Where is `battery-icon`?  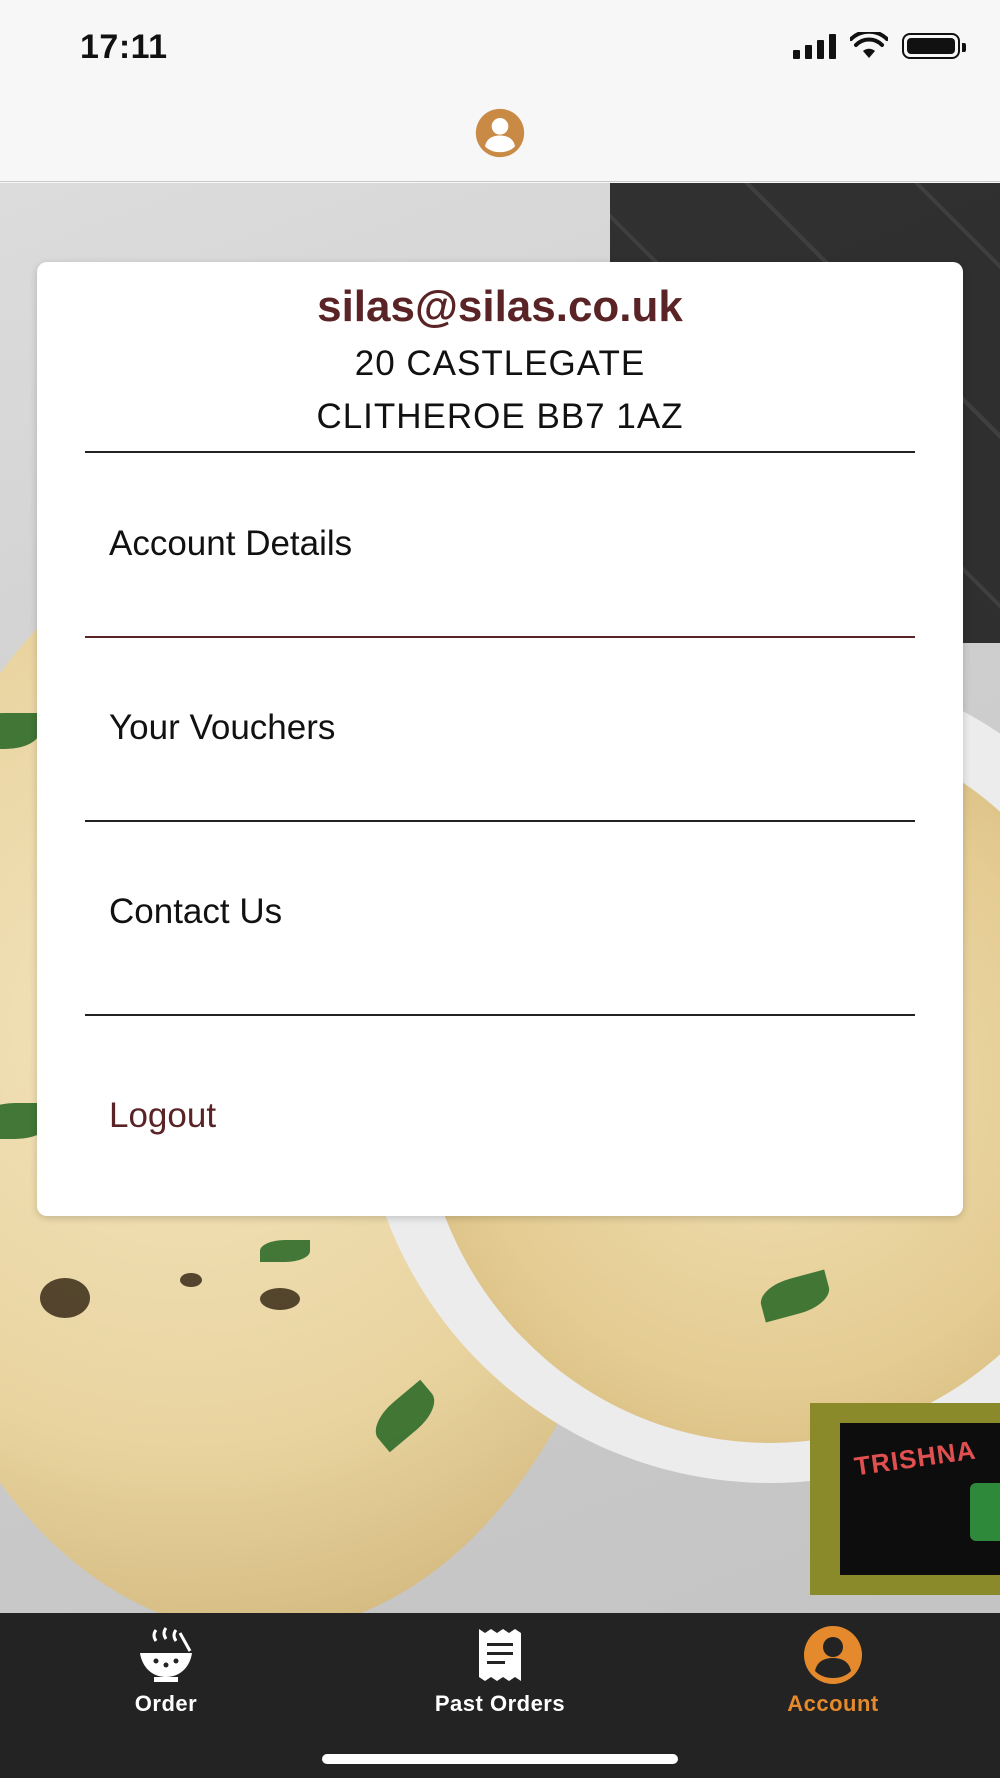 battery-icon is located at coordinates (934, 46).